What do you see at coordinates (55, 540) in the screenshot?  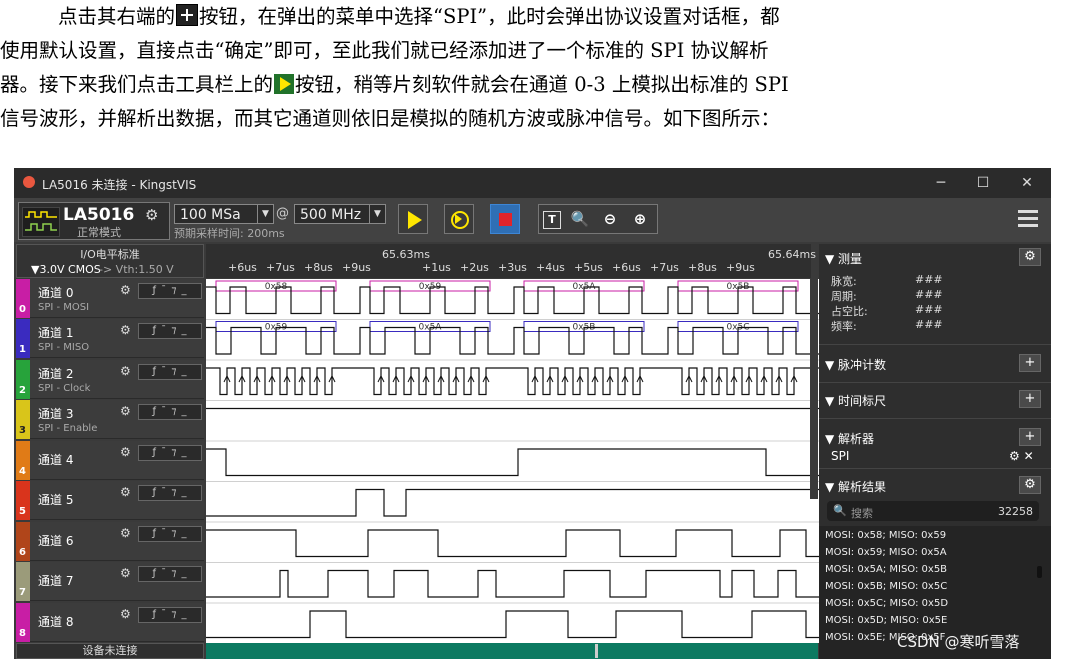 I see `channel-name: 通道 6` at bounding box center [55, 540].